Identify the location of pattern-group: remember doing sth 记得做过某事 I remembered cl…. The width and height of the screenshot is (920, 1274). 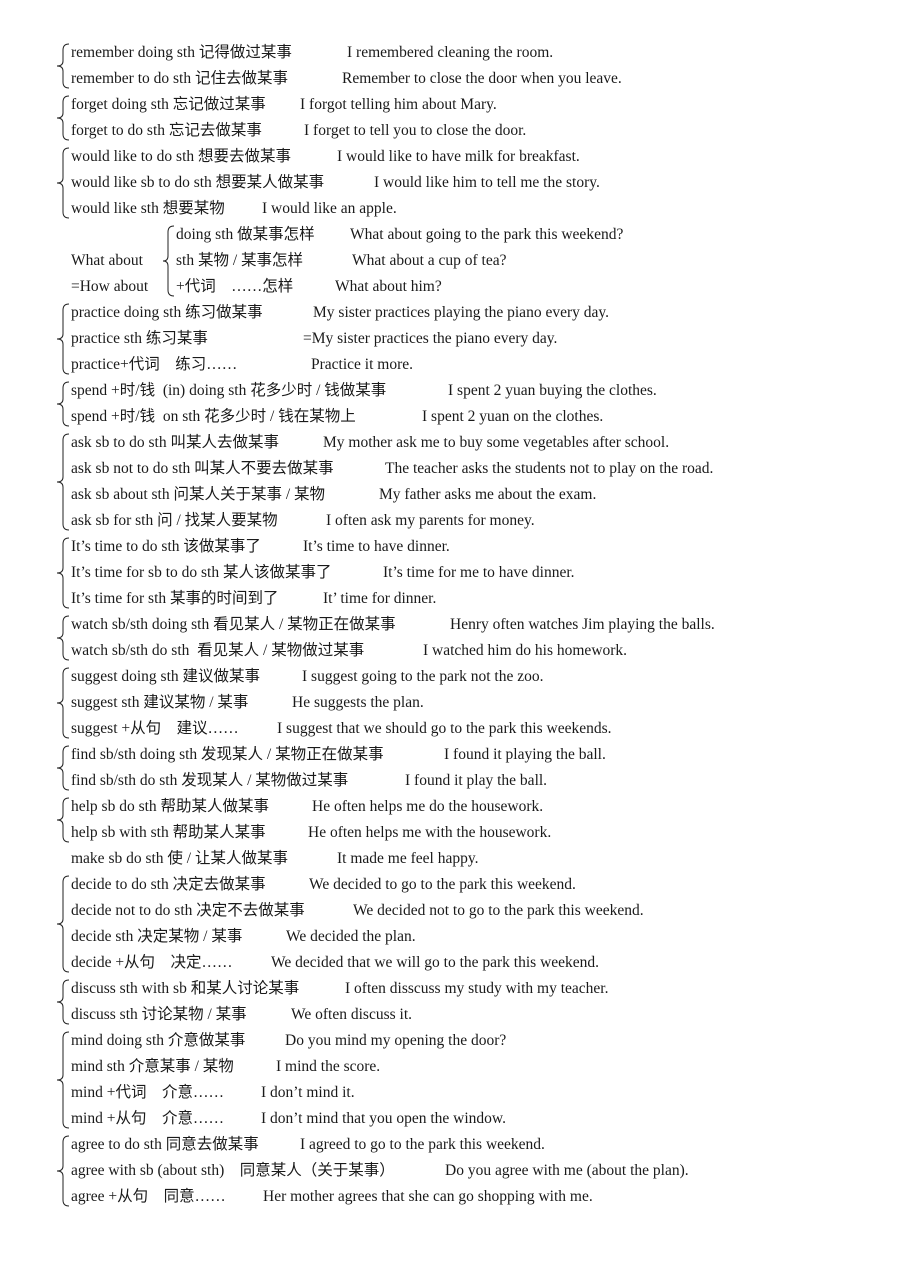
(460, 66).